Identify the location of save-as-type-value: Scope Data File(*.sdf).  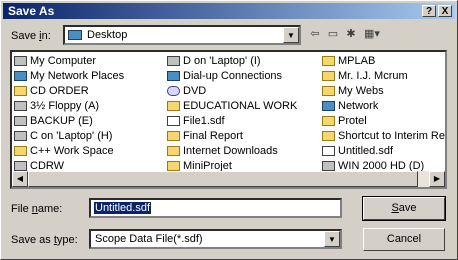
(149, 239).